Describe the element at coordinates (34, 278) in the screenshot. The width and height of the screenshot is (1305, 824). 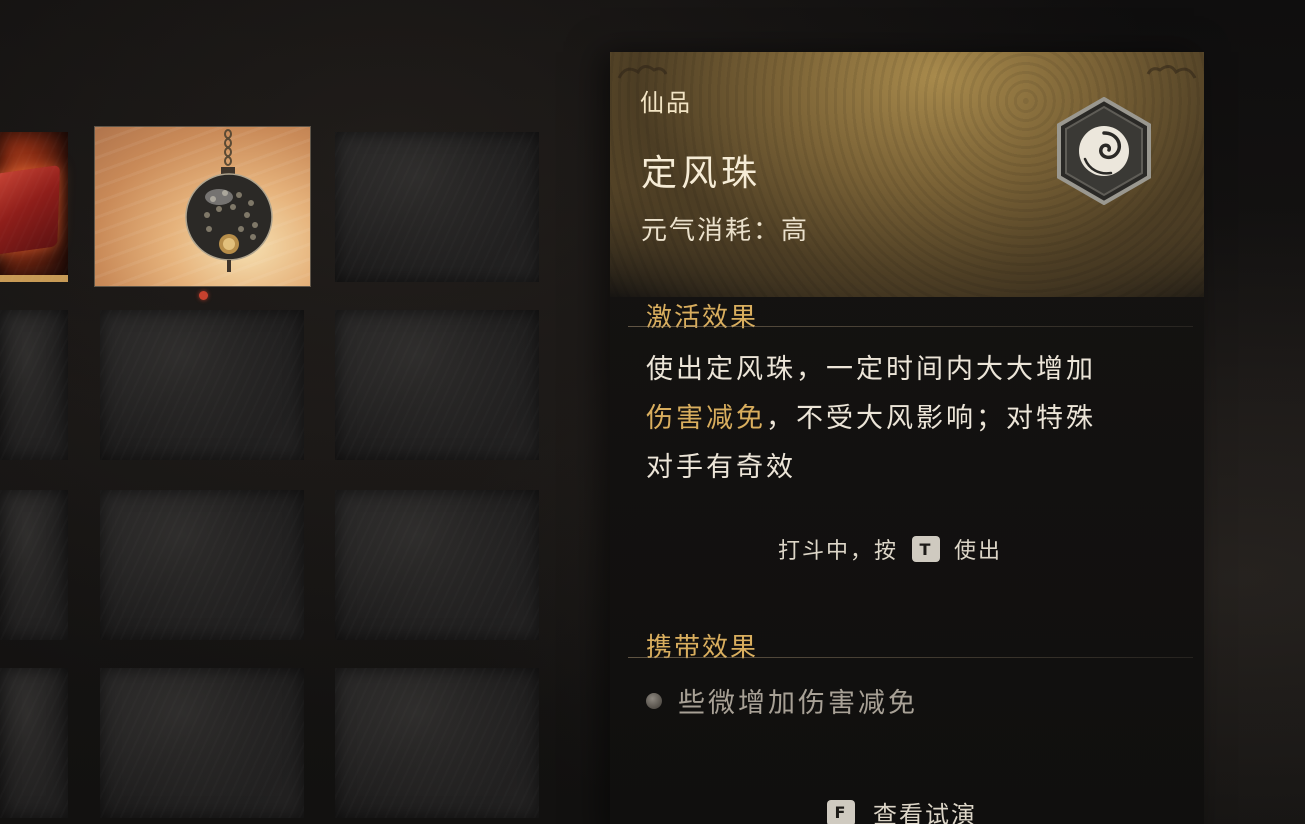
I see `slot-quality-bar` at that location.